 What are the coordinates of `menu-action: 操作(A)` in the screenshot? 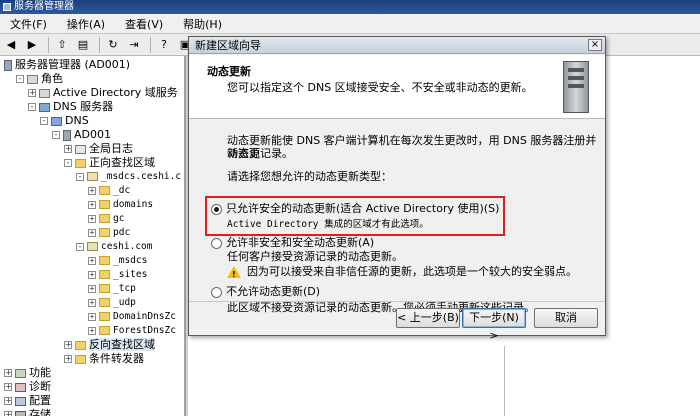 It's located at (86, 24).